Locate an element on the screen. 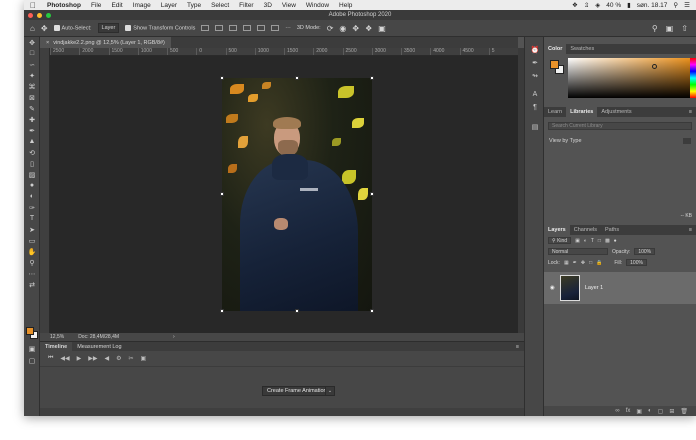 The width and height of the screenshot is (696, 440). menu-help: Help is located at coordinates (345, 5).